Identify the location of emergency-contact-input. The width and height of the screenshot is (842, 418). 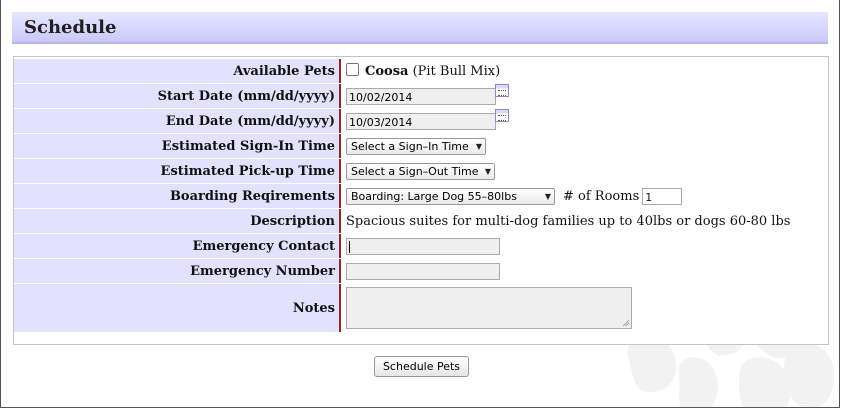
(423, 246).